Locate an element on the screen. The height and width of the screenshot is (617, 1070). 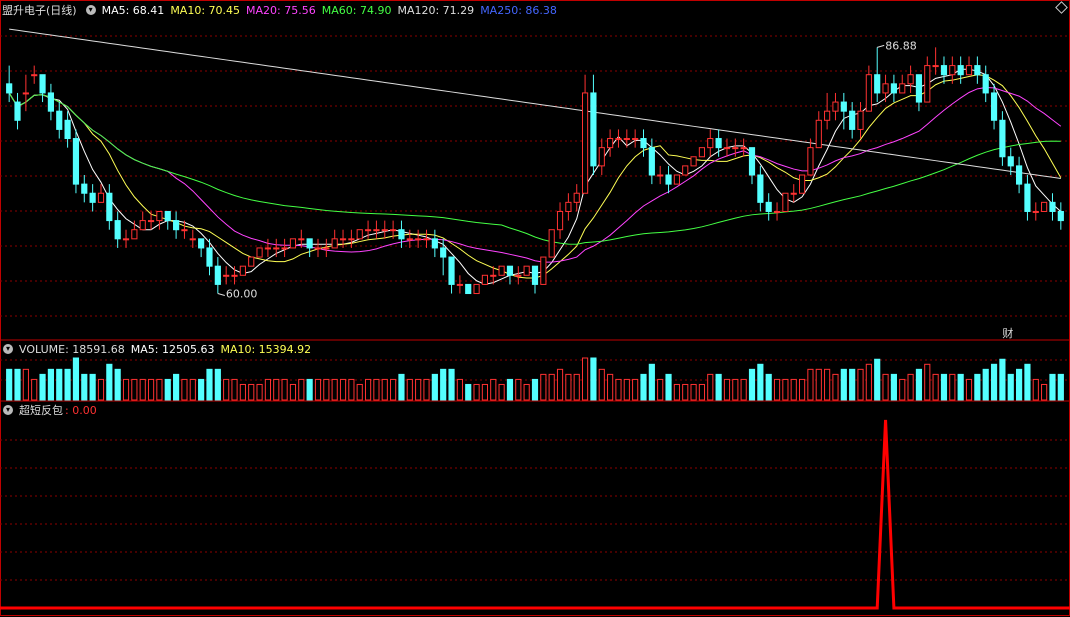
volume-title: VOLUME: 18591.68 is located at coordinates (72, 349).